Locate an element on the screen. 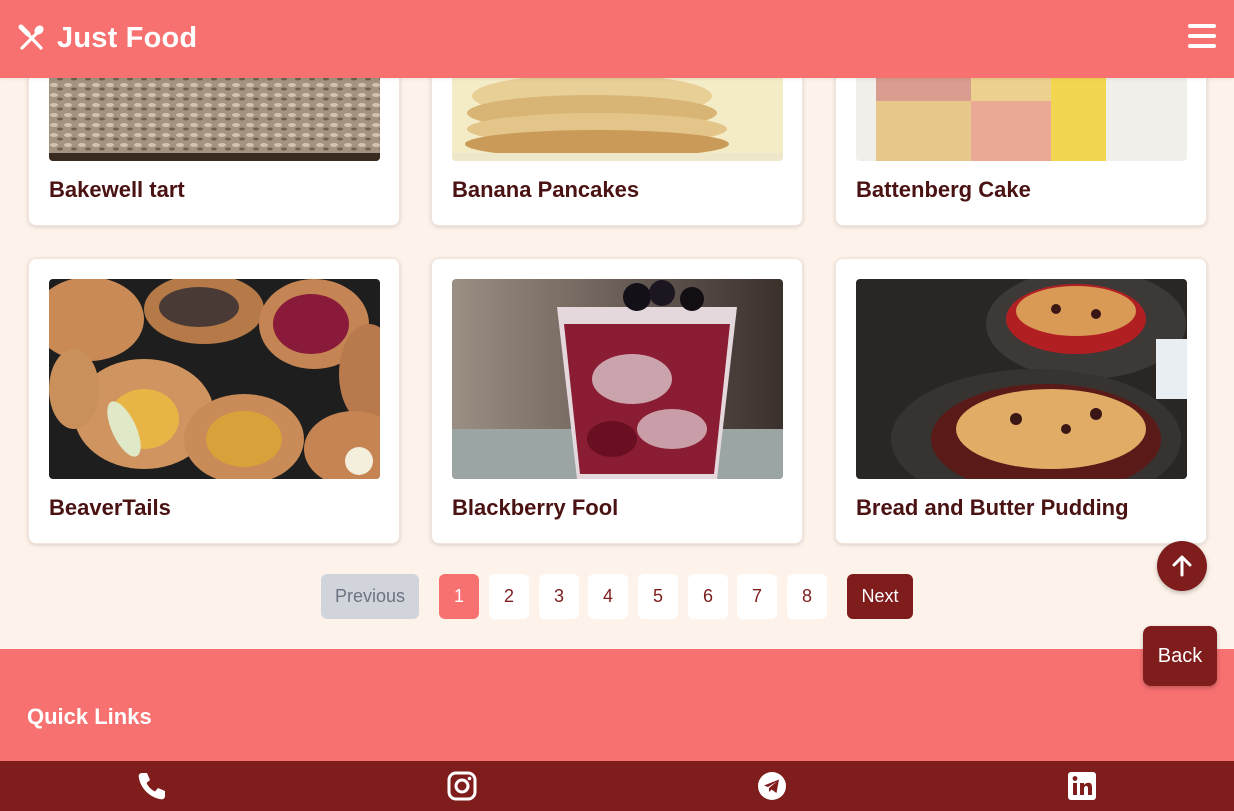  recipe-card: Bread and Butter Pudding is located at coordinates (1021, 401).